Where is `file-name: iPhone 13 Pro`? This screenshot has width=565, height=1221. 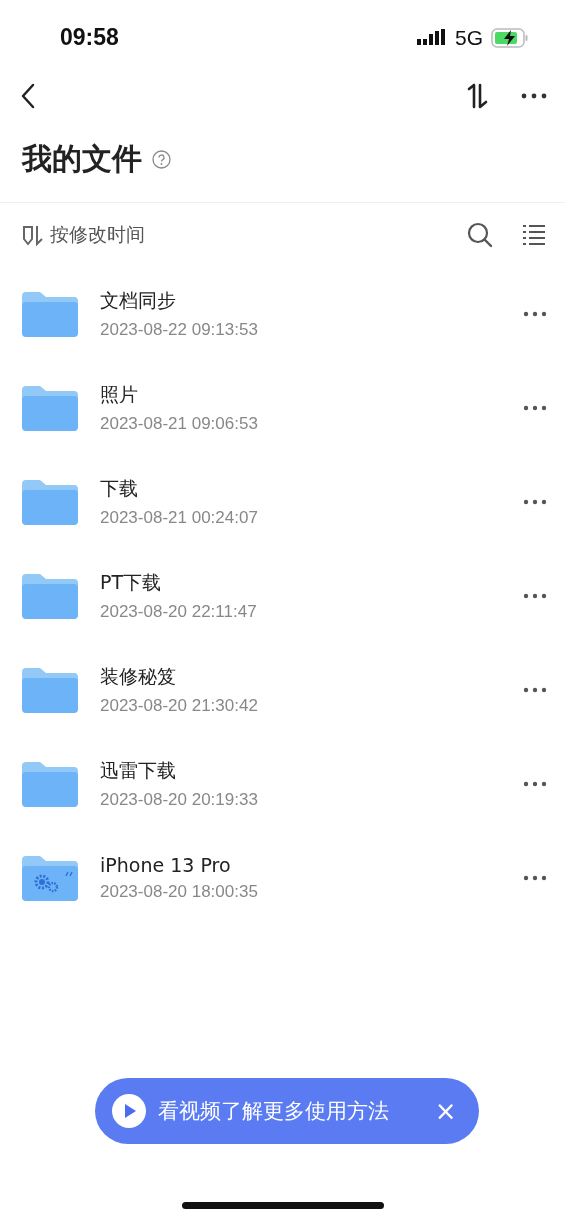 file-name: iPhone 13 Pro is located at coordinates (300, 865).